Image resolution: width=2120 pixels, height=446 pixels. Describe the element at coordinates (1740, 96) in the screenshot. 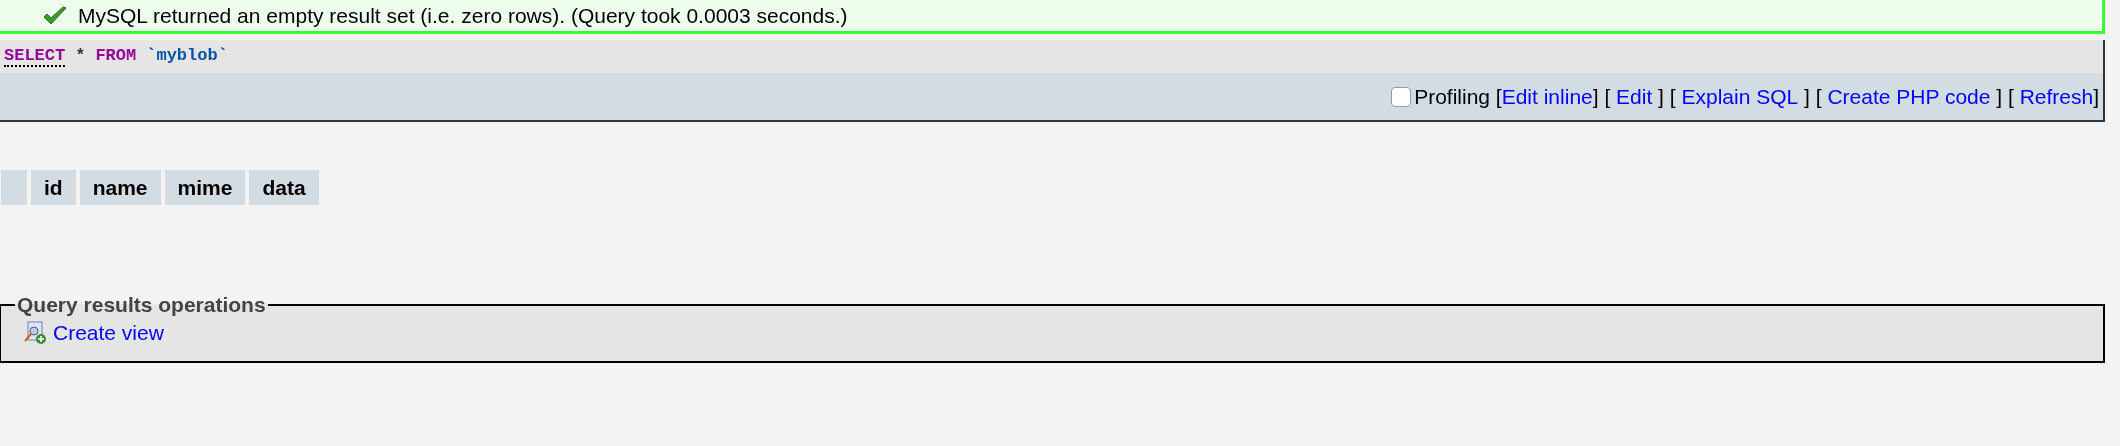

I see `toolbar-link: Explain SQL` at that location.